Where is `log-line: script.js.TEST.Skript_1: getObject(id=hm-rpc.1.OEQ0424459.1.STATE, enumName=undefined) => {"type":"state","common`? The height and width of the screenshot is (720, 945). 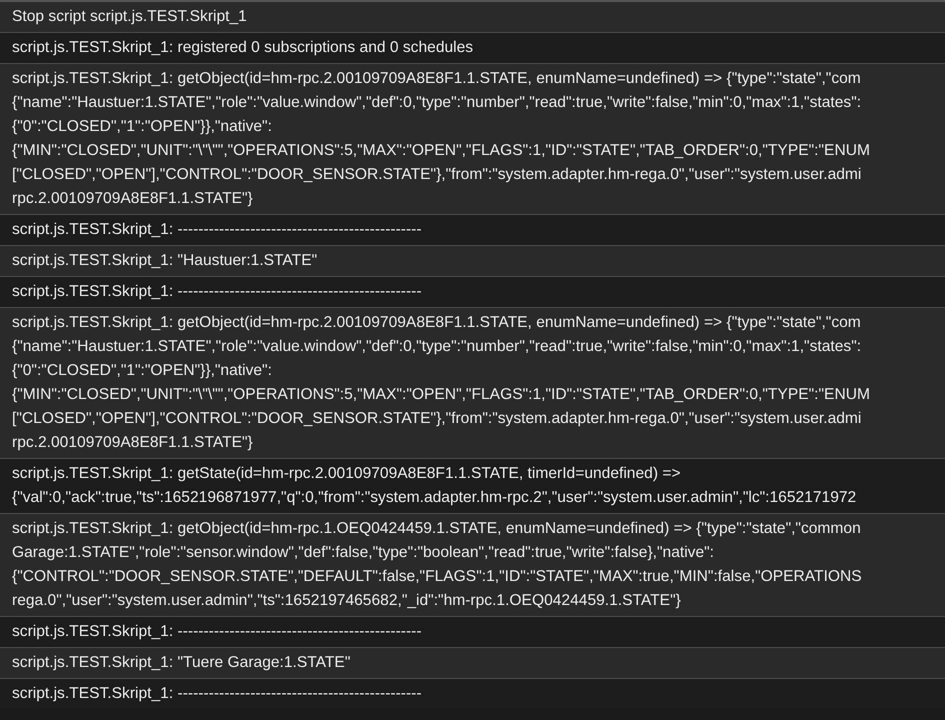 log-line: script.js.TEST.Skript_1: getObject(id=hm-rpc.1.OEQ0424459.1.STATE, enumName=undefined) => {"type":"state","common is located at coordinates (436, 529).